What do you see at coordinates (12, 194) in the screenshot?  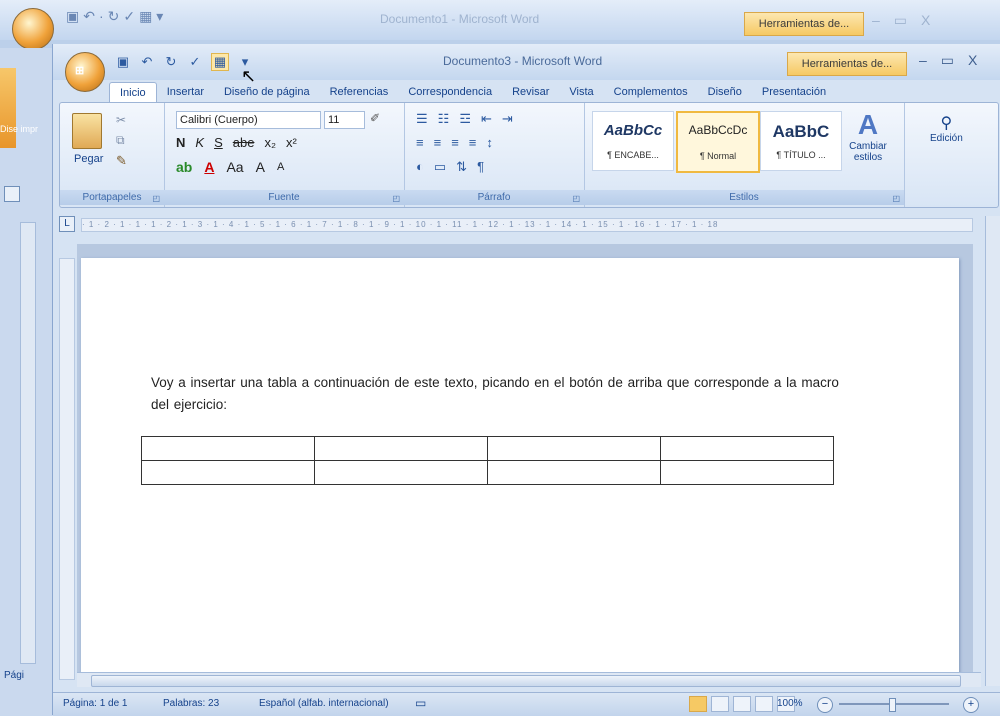 I see `background-ruler-button` at bounding box center [12, 194].